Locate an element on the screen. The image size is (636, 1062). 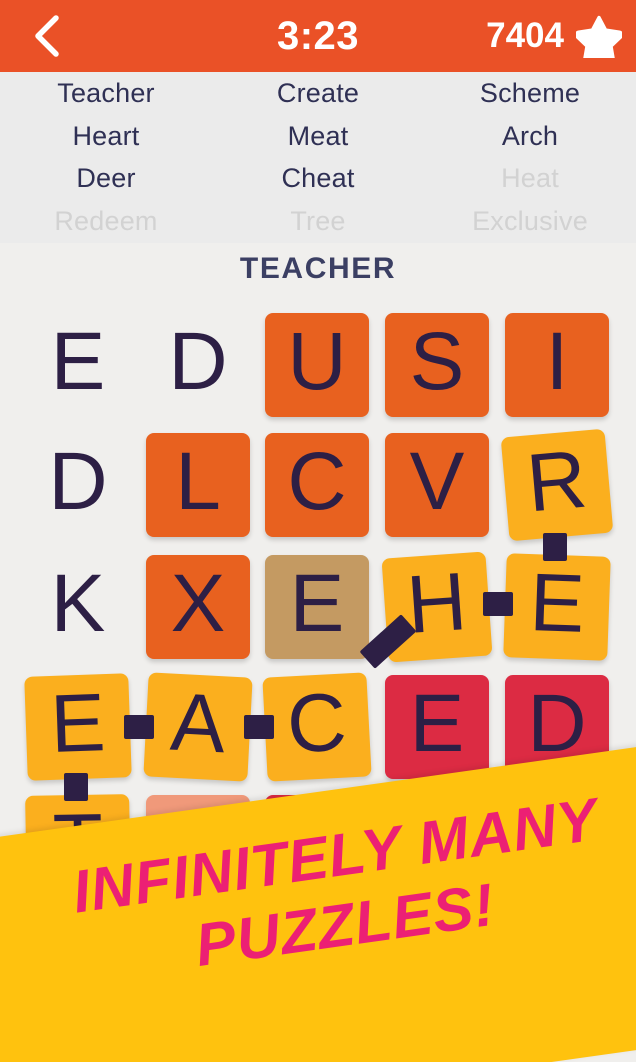
word-item: Create is located at coordinates (318, 93).